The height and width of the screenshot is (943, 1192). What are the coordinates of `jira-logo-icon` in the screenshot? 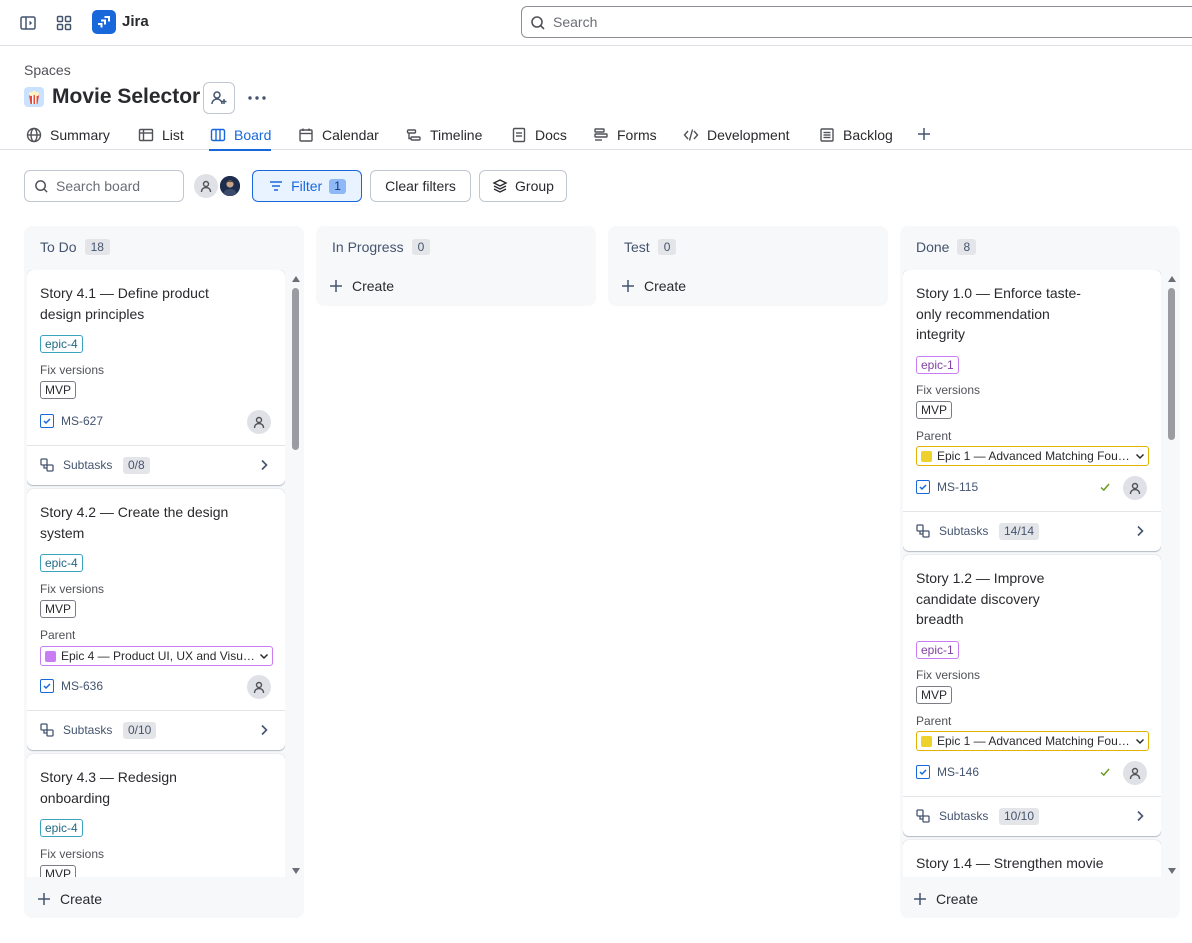 It's located at (104, 22).